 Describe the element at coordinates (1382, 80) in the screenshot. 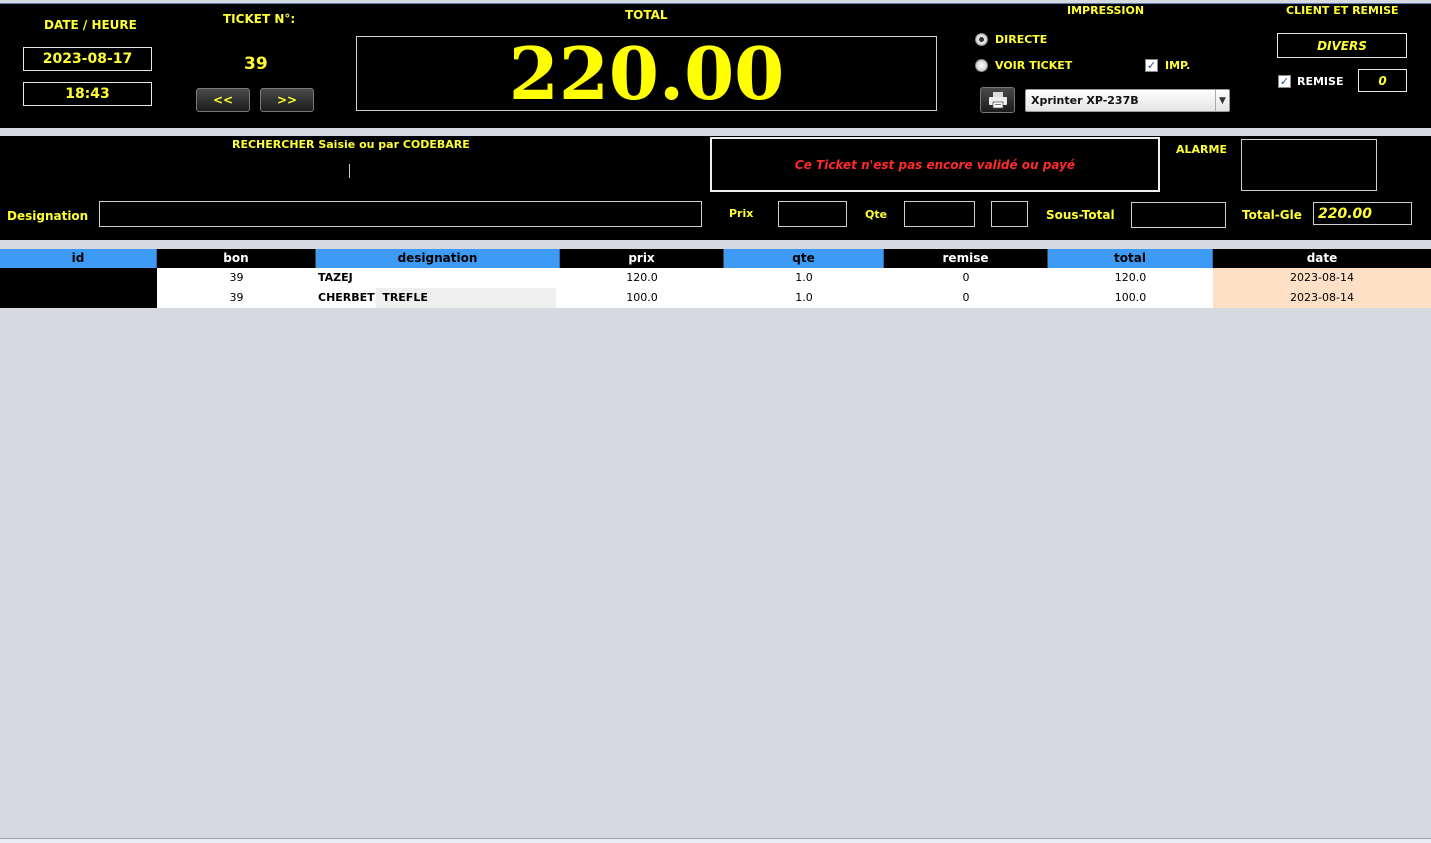

I see `remise-field: 0` at that location.